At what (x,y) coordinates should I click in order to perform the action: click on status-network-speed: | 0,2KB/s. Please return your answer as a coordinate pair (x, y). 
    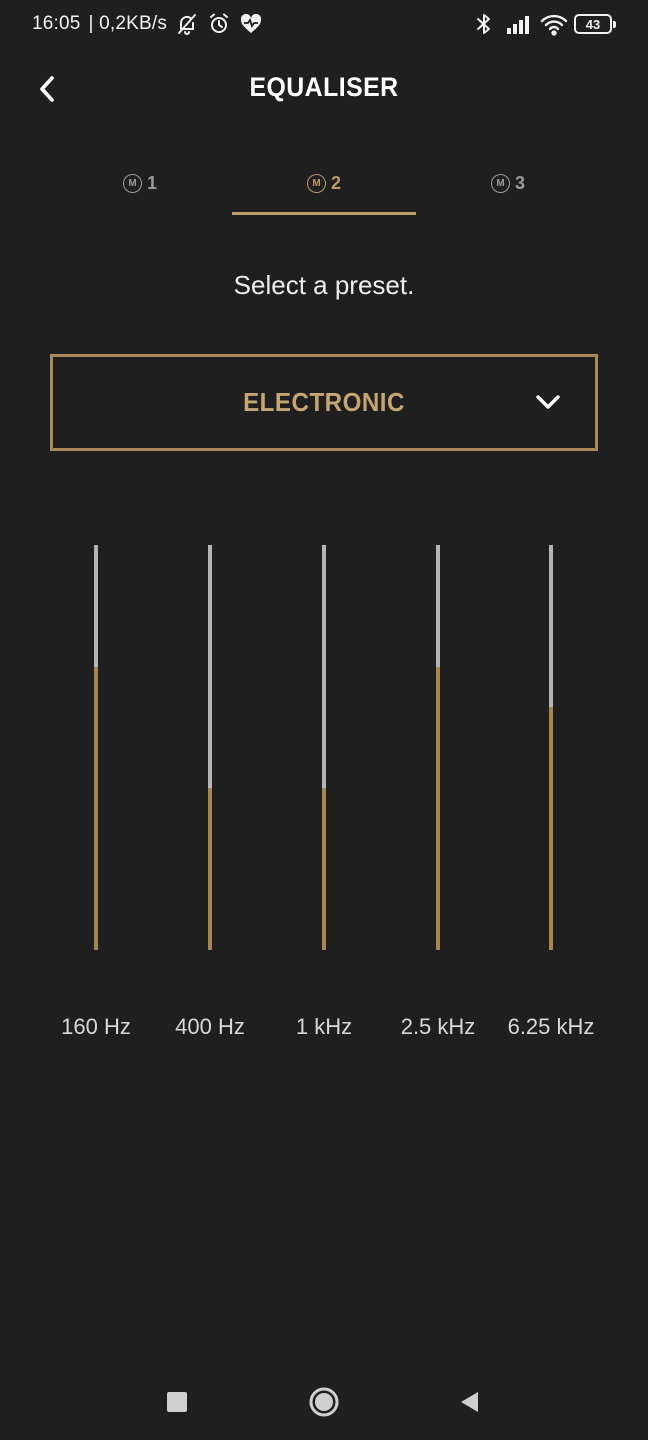
    Looking at the image, I should click on (128, 23).